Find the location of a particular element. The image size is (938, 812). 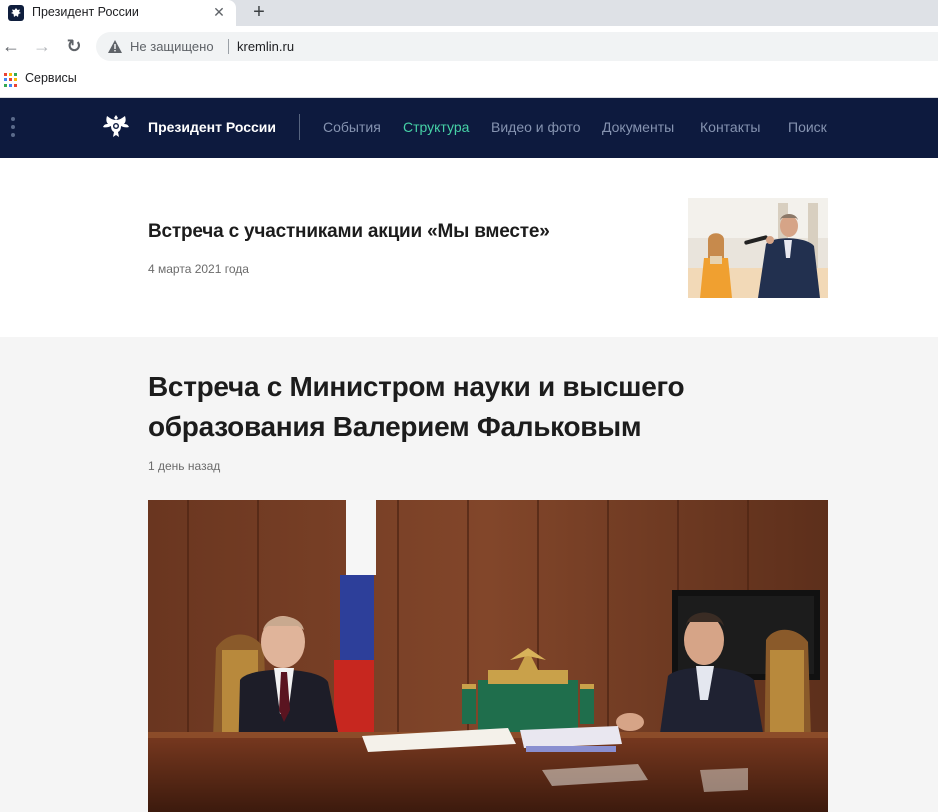

news-date: 4 марта 2021 года is located at coordinates (198, 269).